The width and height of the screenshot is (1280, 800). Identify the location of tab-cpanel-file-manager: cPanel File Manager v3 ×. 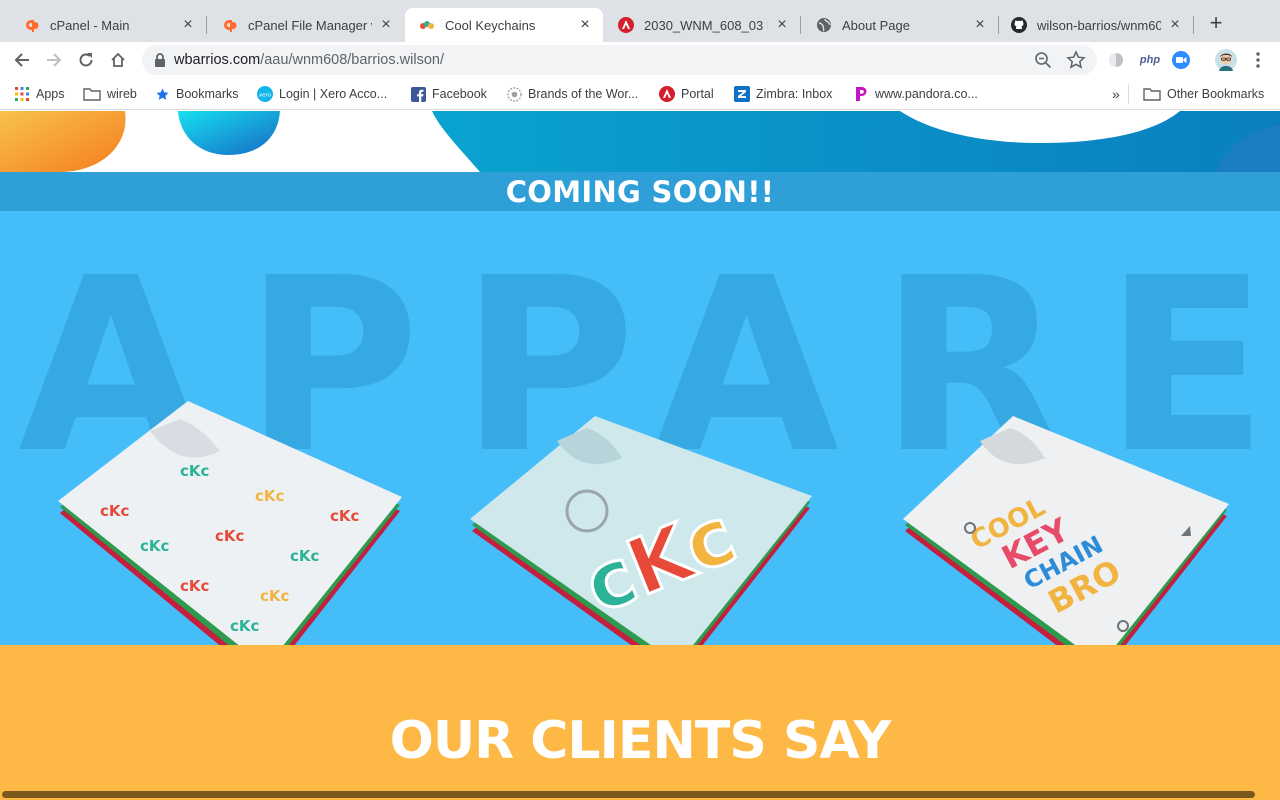
(306, 25).